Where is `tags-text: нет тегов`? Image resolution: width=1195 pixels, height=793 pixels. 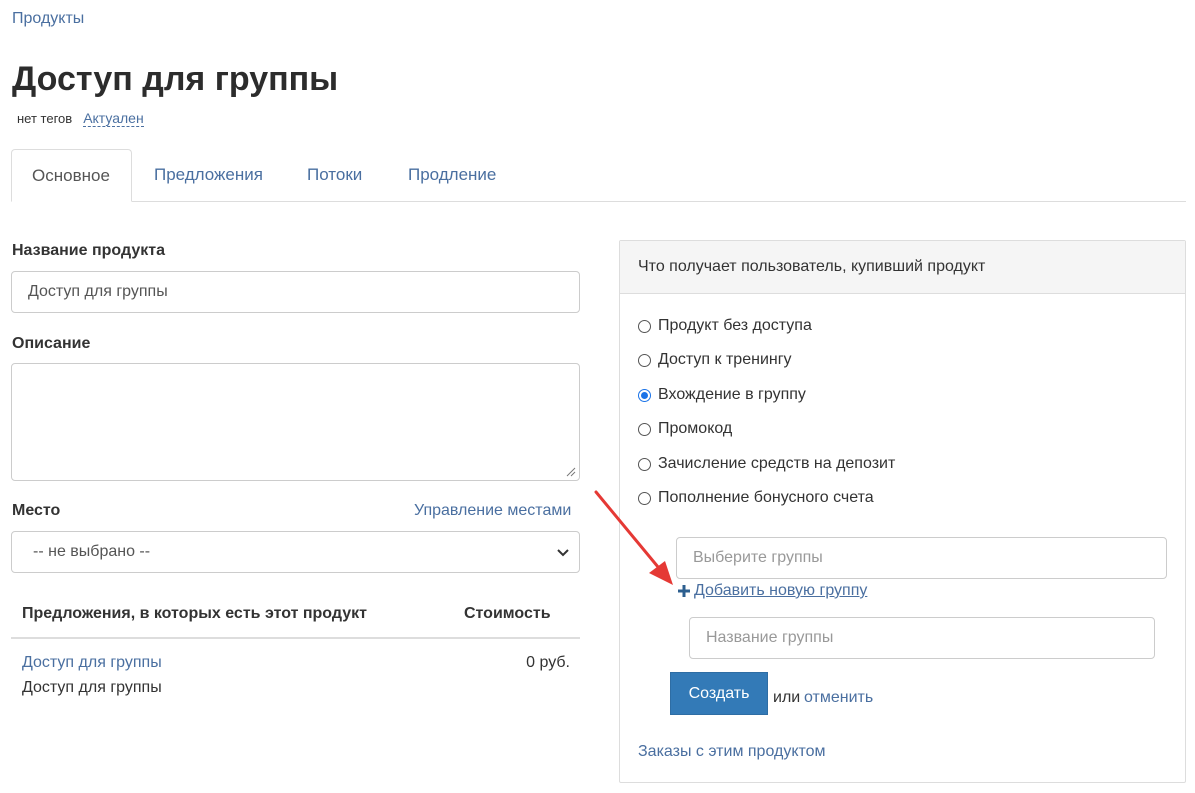
tags-text: нет тегов is located at coordinates (45, 118).